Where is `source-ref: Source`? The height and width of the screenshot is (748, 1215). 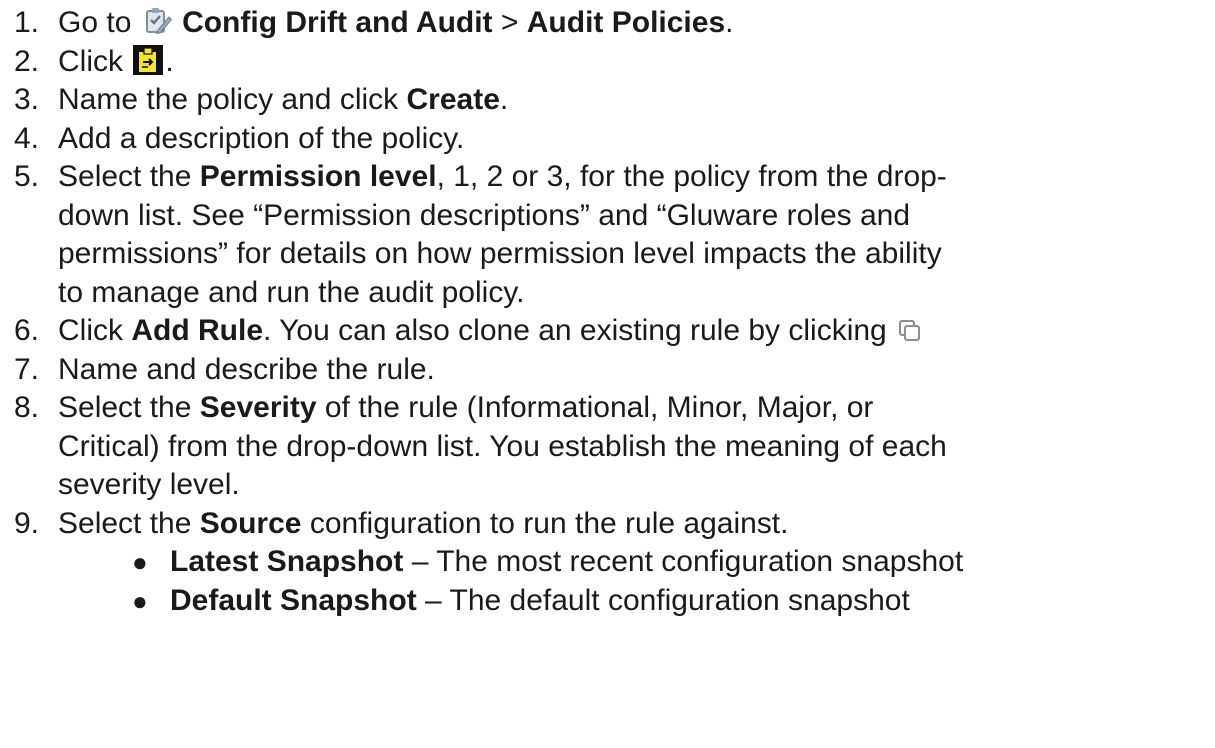 source-ref: Source is located at coordinates (250, 523).